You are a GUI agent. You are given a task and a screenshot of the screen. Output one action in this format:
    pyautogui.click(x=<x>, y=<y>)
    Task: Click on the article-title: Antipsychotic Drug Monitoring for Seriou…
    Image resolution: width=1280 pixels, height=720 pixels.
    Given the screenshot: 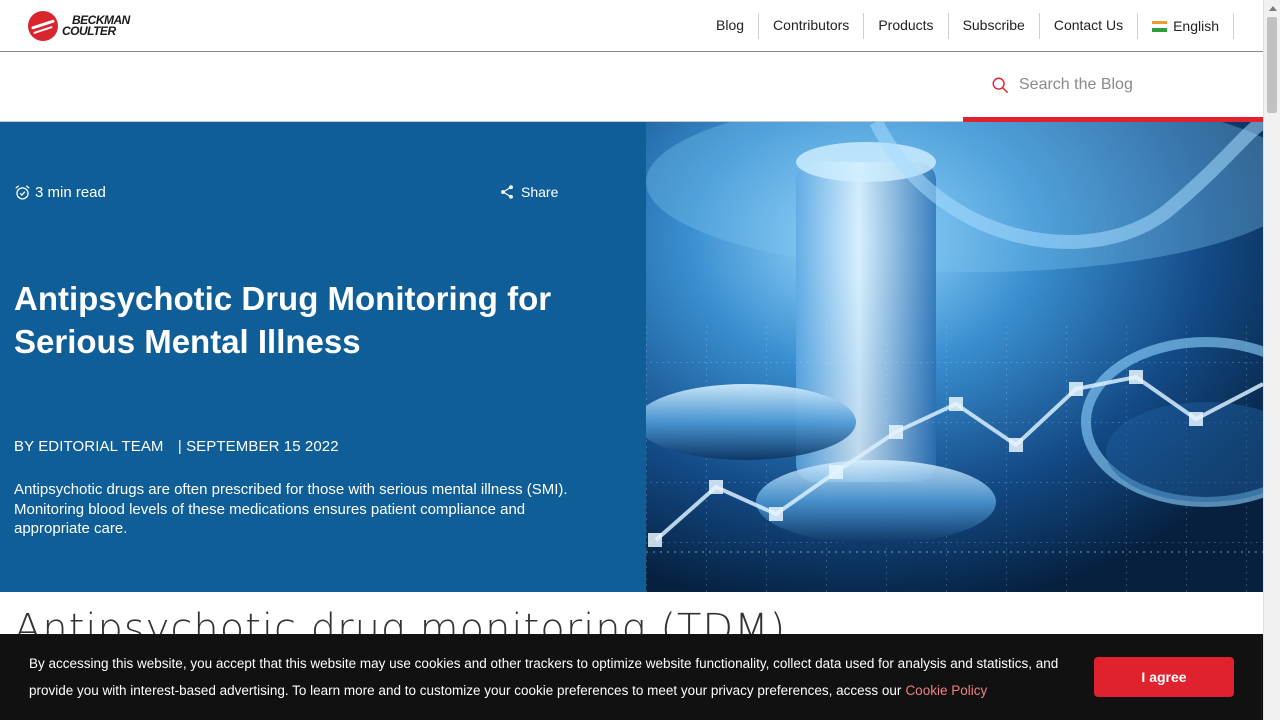 What is the action you would take?
    pyautogui.click(x=283, y=320)
    